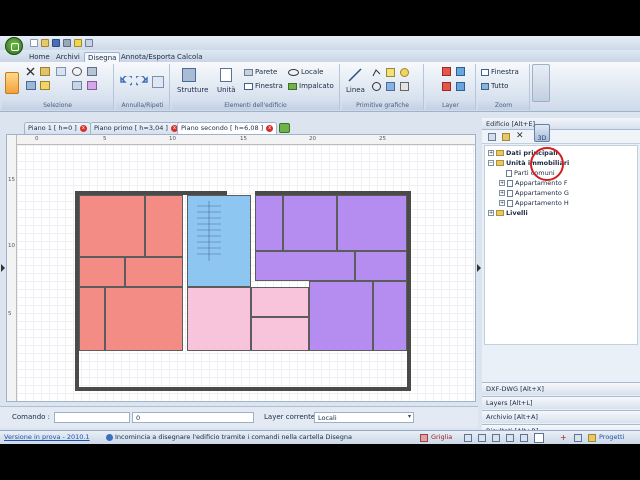  Describe the element at coordinates (77, 85) in the screenshot. I see `mirror-icon` at that location.